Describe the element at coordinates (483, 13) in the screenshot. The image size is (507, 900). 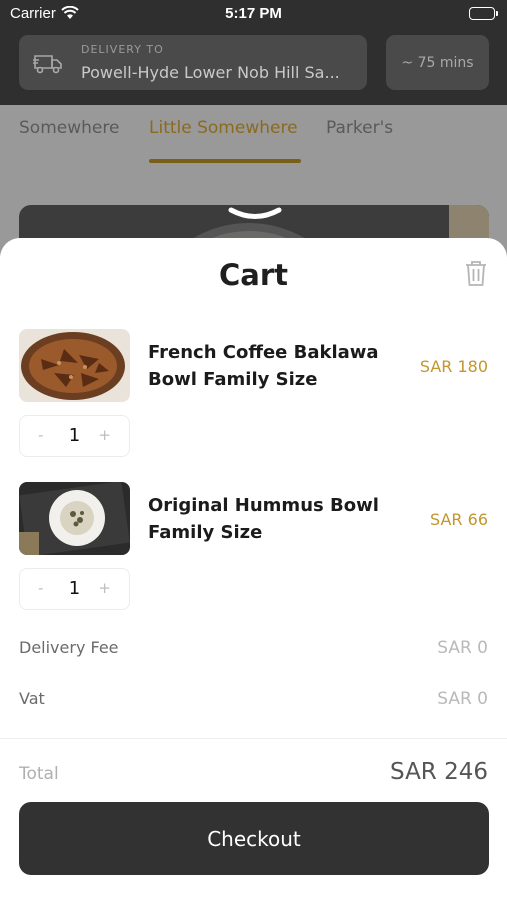
I see `battery-icon` at that location.